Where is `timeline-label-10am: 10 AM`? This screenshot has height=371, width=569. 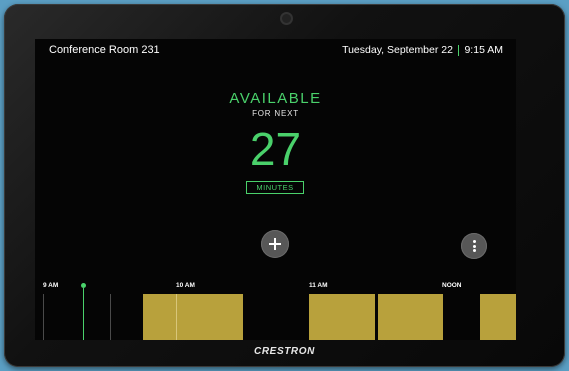
timeline-label-10am: 10 AM is located at coordinates (185, 285).